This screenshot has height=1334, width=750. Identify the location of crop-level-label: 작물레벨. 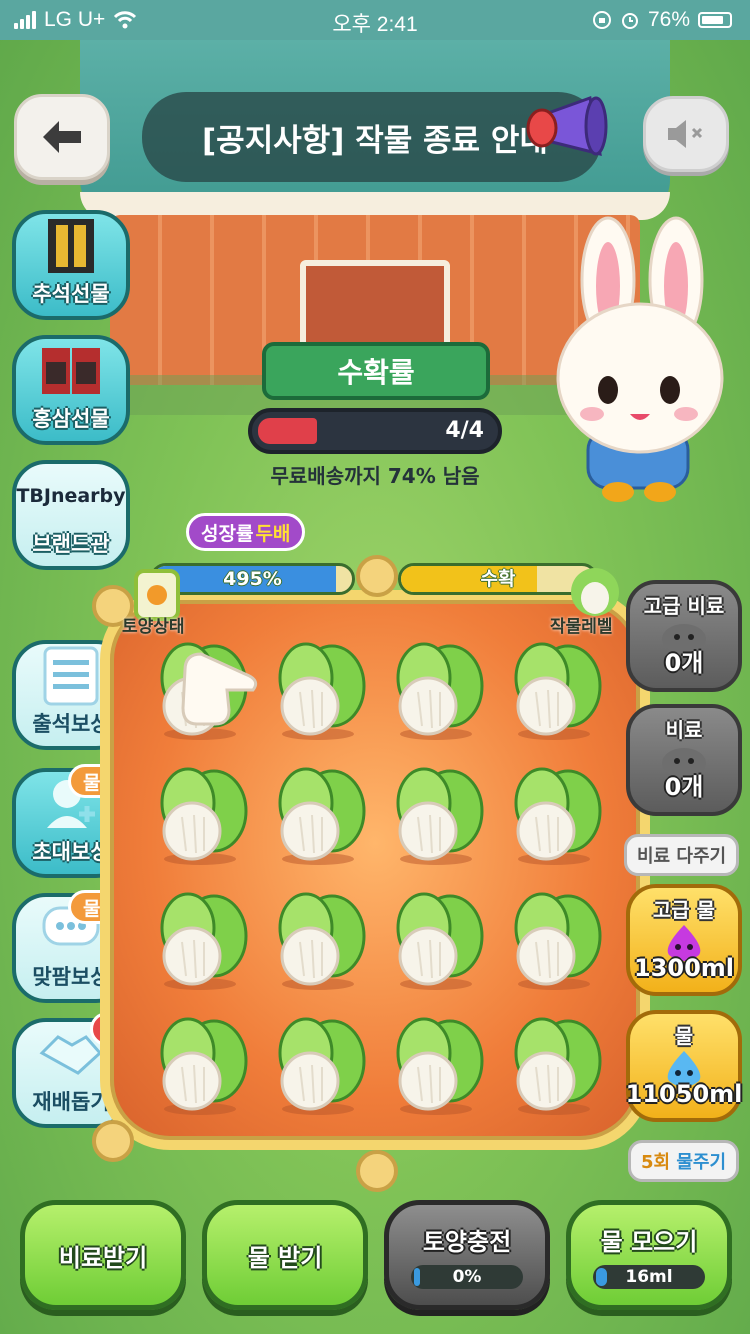
(581, 627).